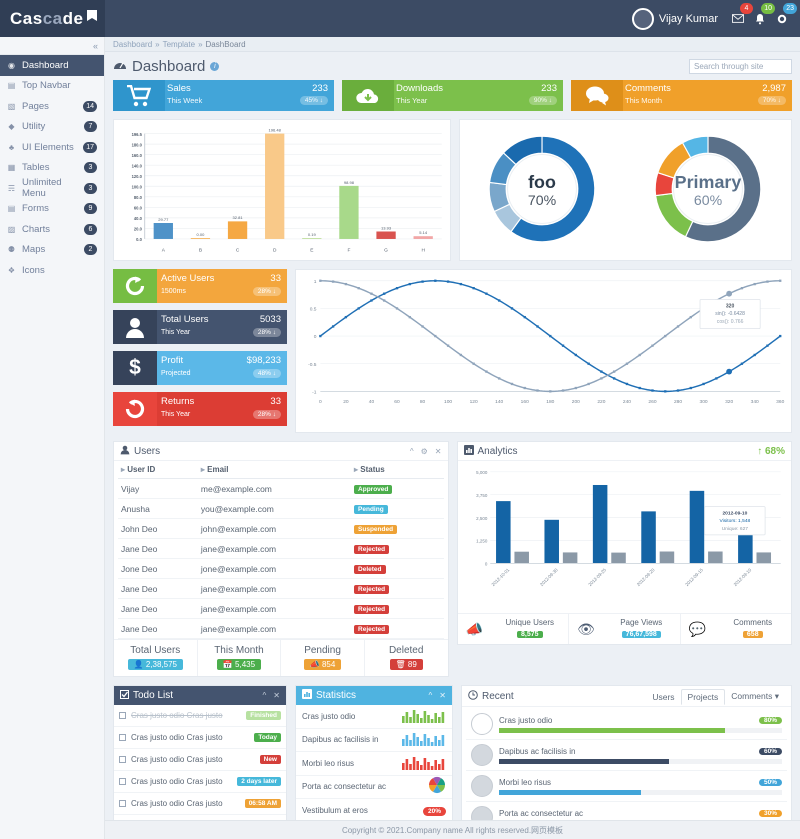 The image size is (800, 839). What do you see at coordinates (281, 529) in the screenshot?
I see `table-row: John Deo john@example.com Suspended` at bounding box center [281, 529].